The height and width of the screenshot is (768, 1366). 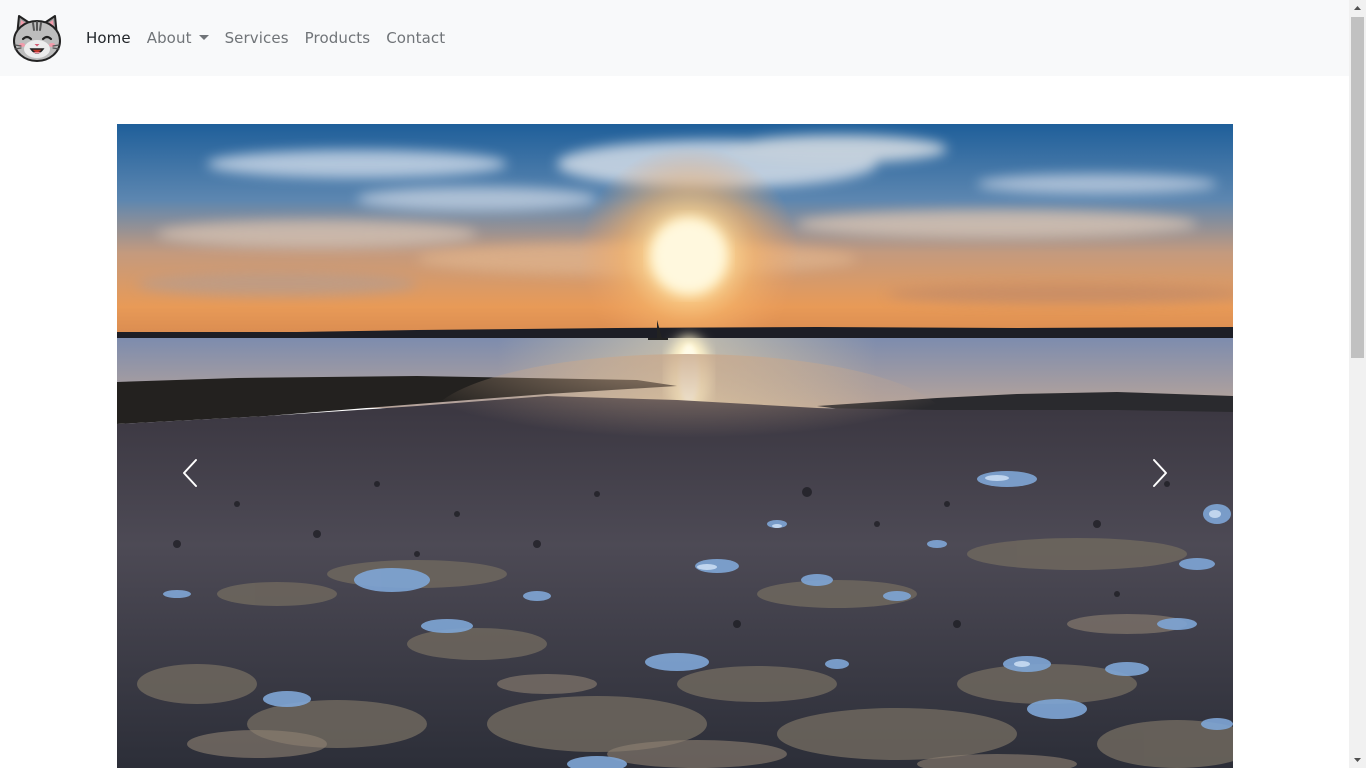 I want to click on navbar: Home About Services Products Contact, so click(x=674, y=38).